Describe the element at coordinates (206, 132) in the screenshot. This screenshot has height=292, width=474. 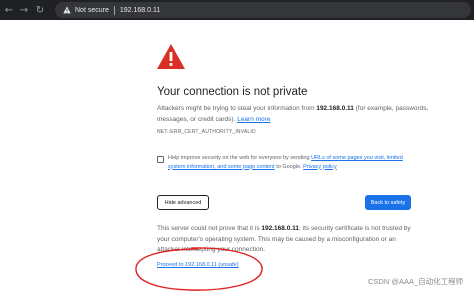
I see `error-code: NET::ERR_CERT_AUTHORITY_INVALID` at that location.